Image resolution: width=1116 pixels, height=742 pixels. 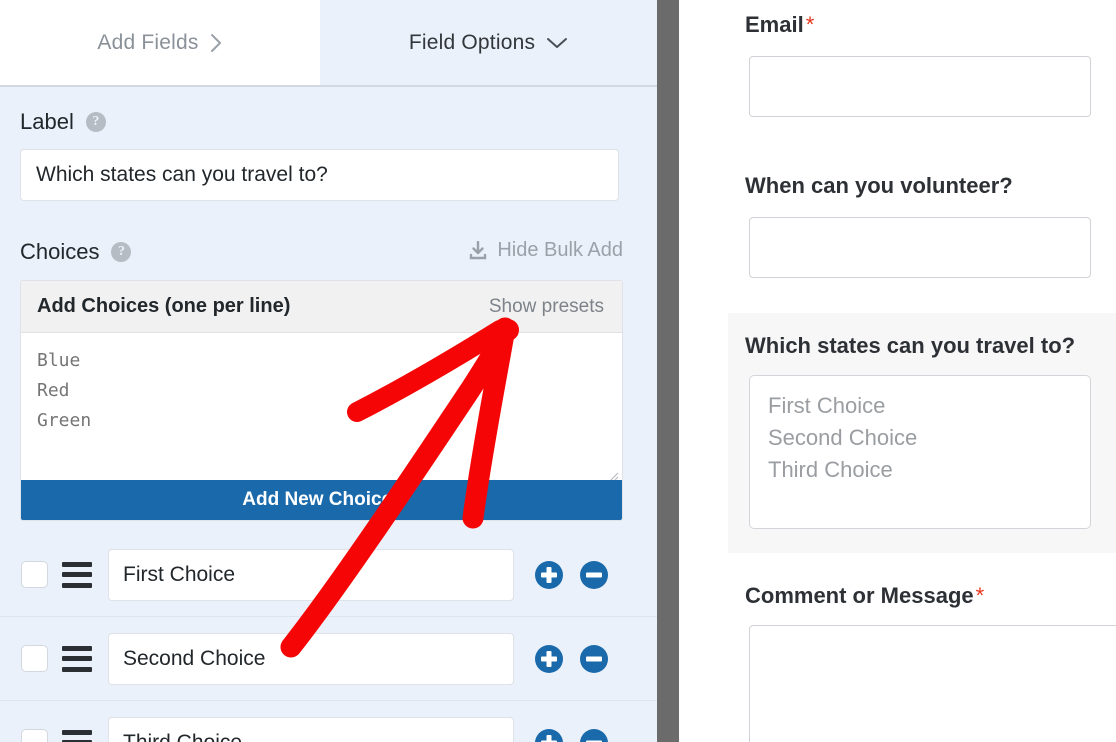 I want to click on hide-bulk-add-toggle: Hide Bulk Add, so click(x=545, y=250).